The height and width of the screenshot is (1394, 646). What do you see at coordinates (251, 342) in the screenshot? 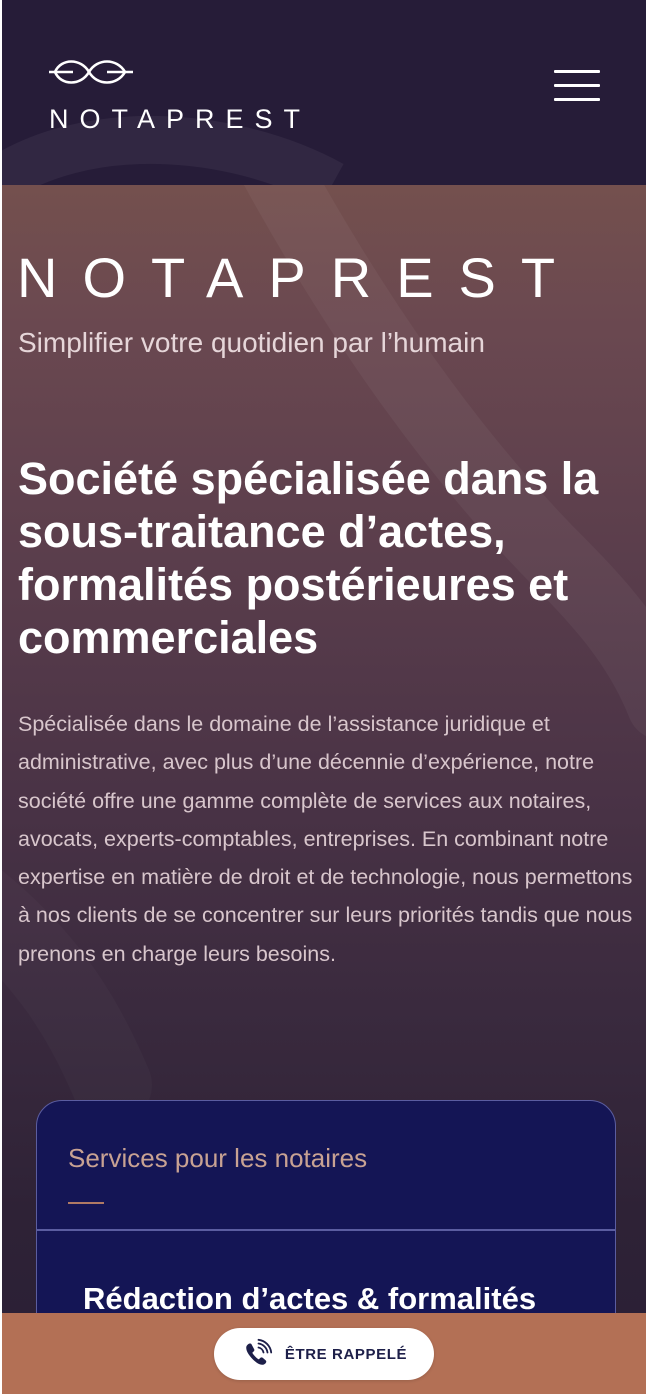
I see `hero-tagline: Simplifier votre quotidien par l’humain` at bounding box center [251, 342].